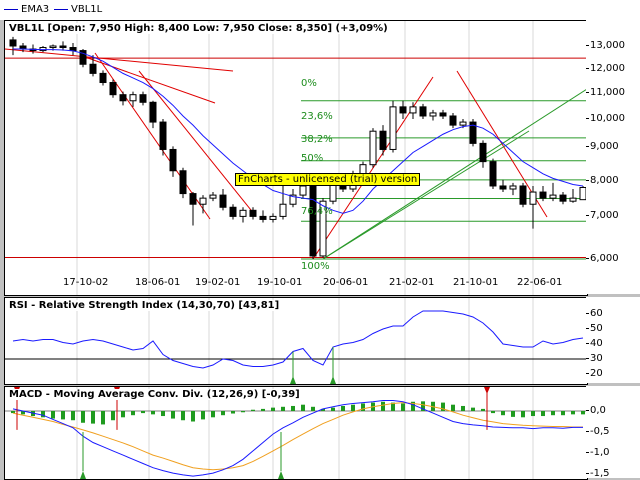  What do you see at coordinates (315, 266) in the screenshot?
I see `fib-label-100: 100%` at bounding box center [315, 266].